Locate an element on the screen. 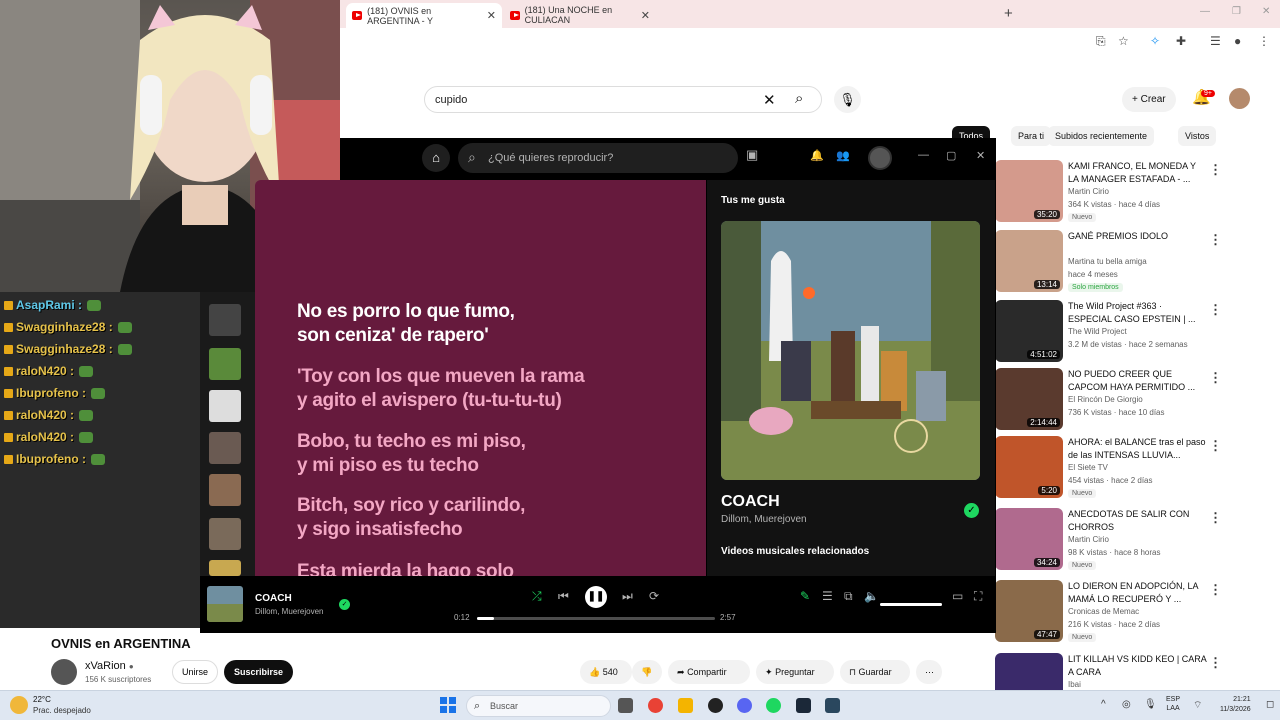  microphone-icon: 🎙 is located at coordinates (847, 99).